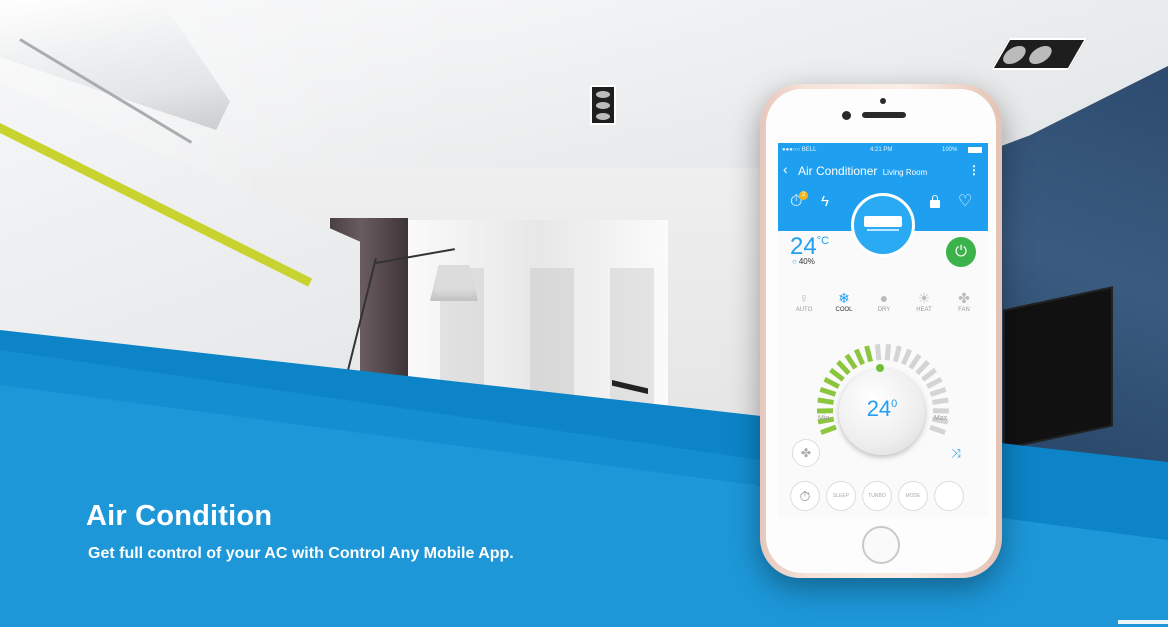  Describe the element at coordinates (823, 241) in the screenshot. I see `temperature-unit: °C` at that location.